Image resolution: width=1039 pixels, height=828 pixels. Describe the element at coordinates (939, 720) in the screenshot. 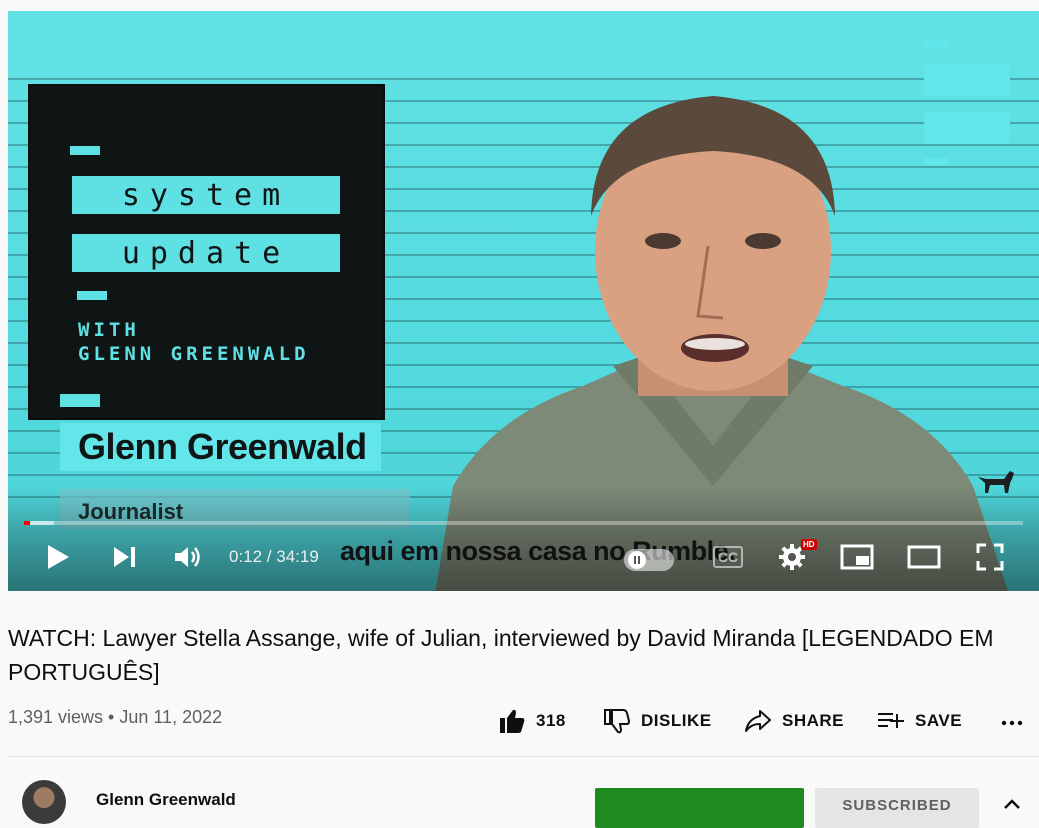

I see `save-label: SAVE` at that location.